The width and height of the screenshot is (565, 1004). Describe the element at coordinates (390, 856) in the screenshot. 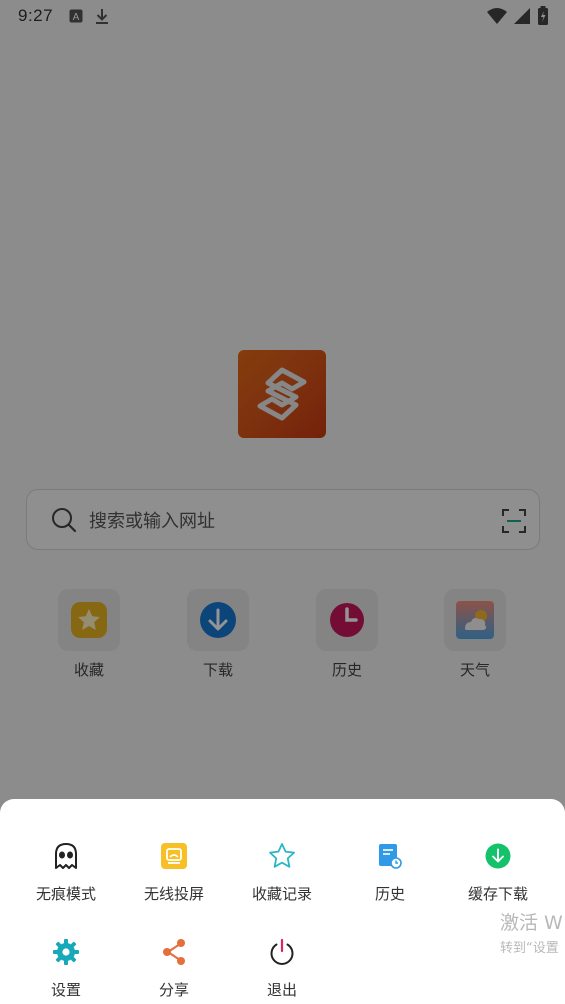

I see `history-doc-icon` at that location.